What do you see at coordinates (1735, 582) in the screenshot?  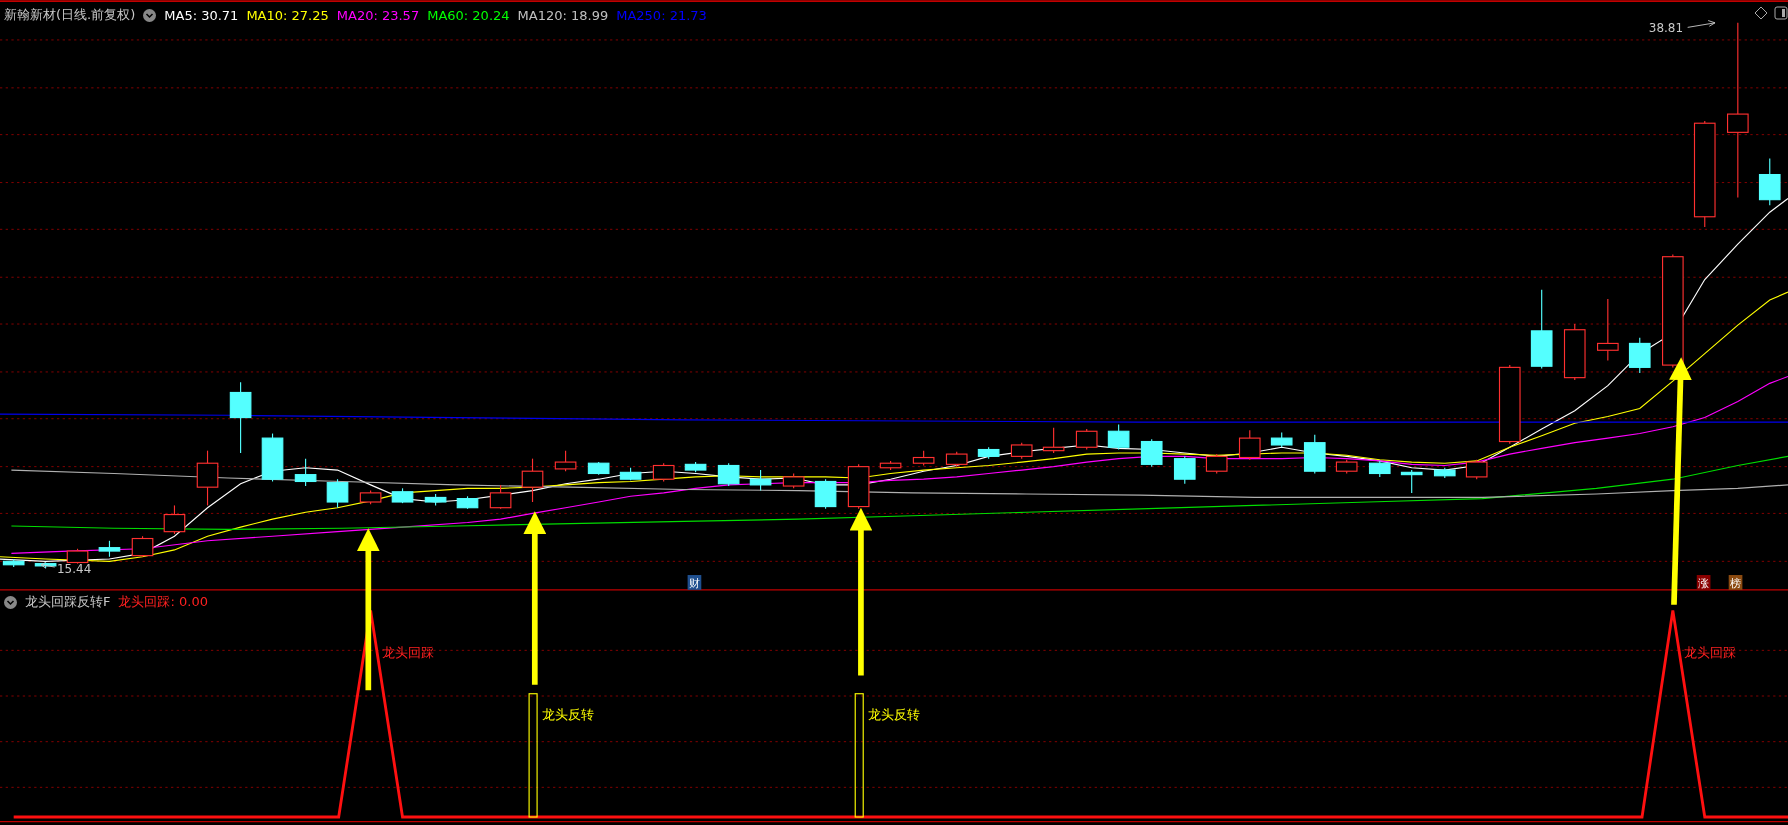 I see `marker-badge: 榜` at bounding box center [1735, 582].